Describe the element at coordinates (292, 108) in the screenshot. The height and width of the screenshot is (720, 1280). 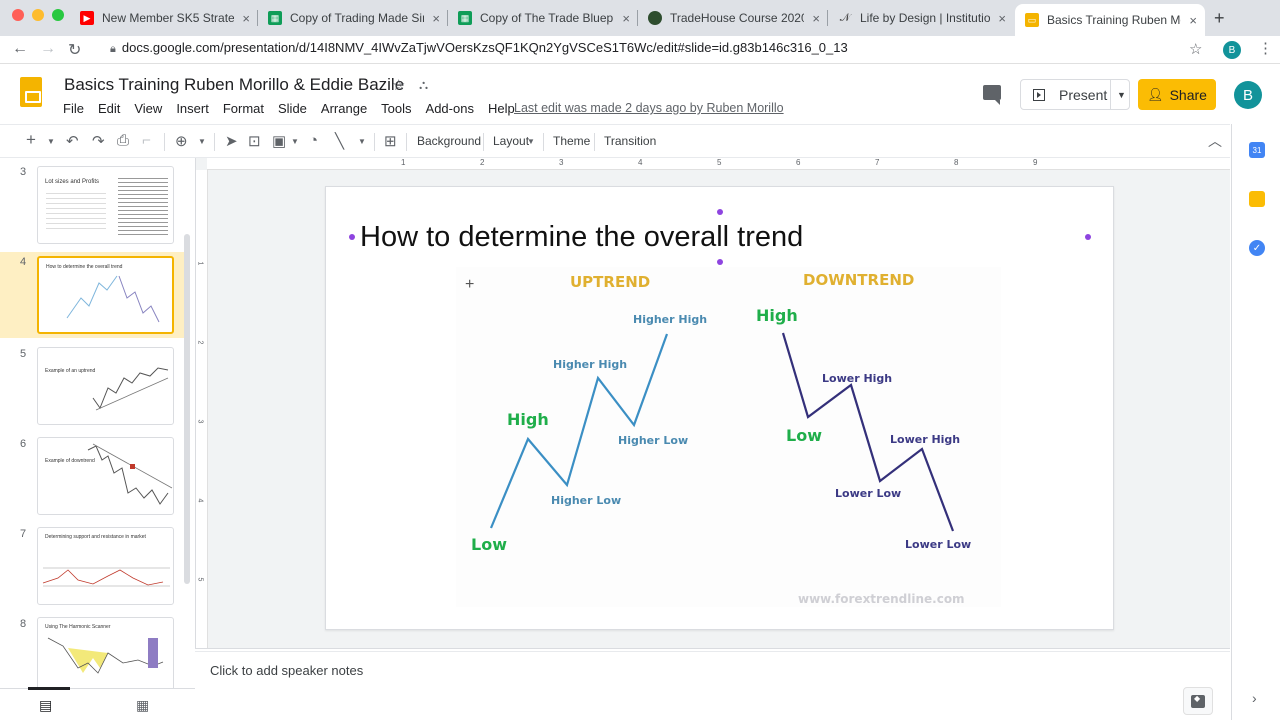
I see `menu-slide: Slide` at that location.